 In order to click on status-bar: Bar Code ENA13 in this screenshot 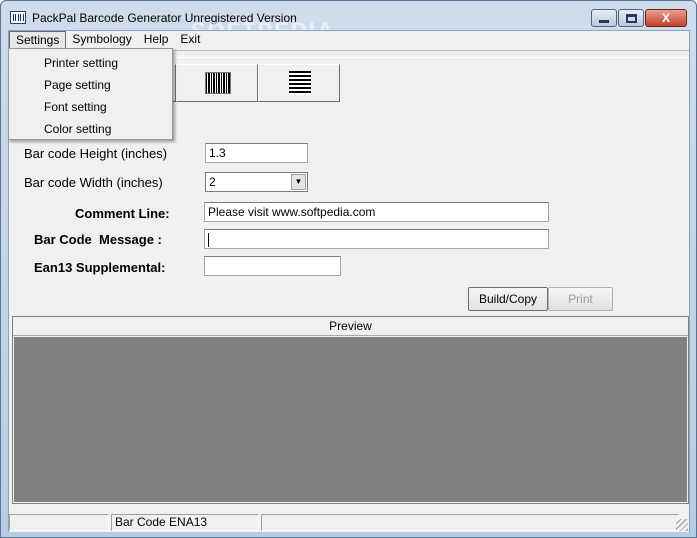, I will do `click(349, 523)`.